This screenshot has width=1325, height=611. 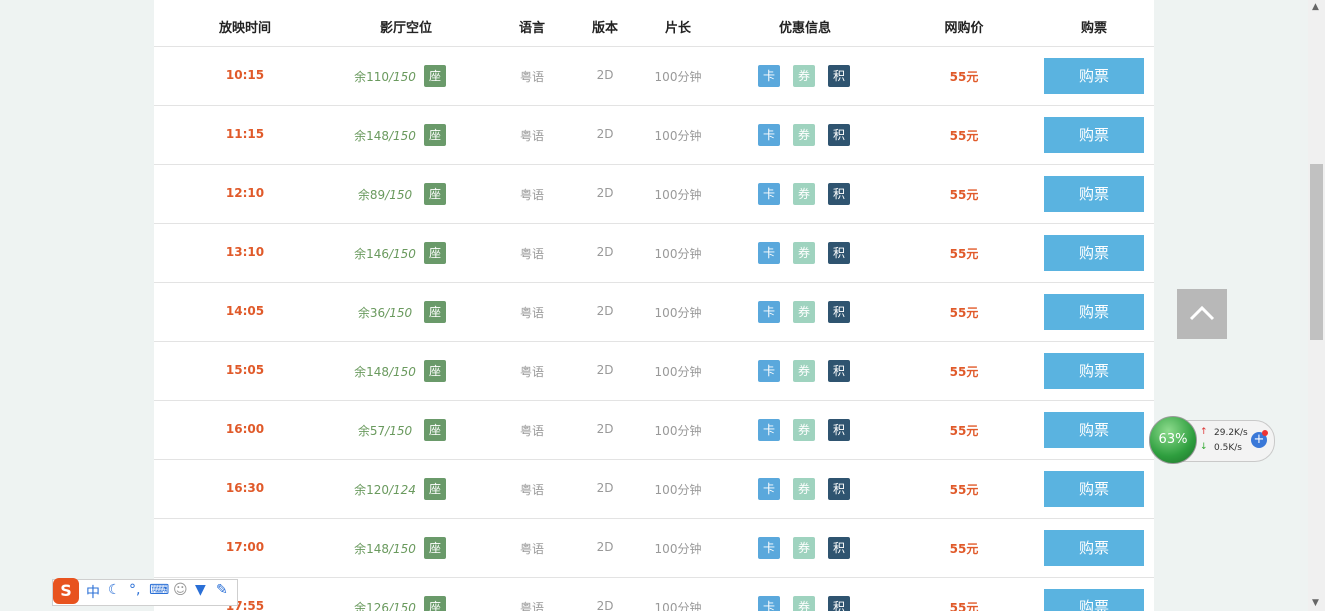 I want to click on chinese-mode-button: 中, so click(x=93, y=592).